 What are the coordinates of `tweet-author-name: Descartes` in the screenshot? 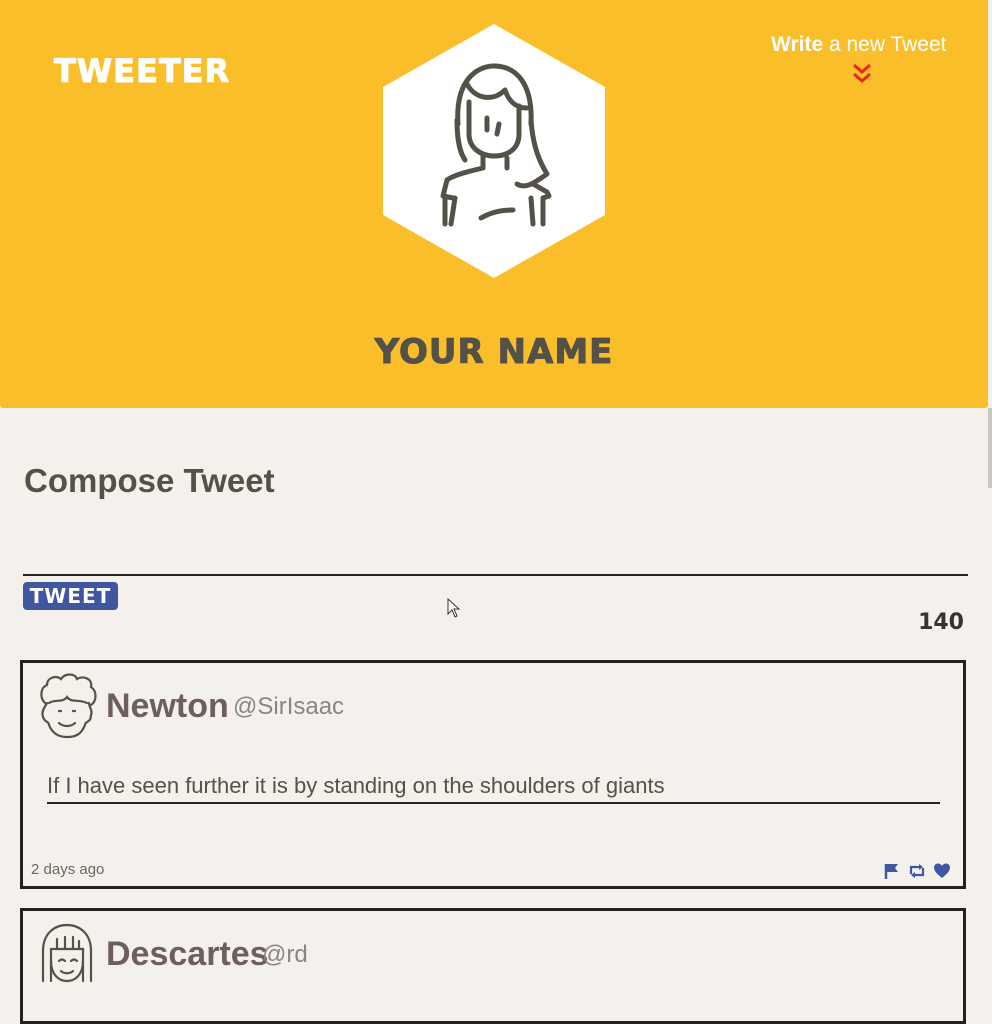 It's located at (187, 954).